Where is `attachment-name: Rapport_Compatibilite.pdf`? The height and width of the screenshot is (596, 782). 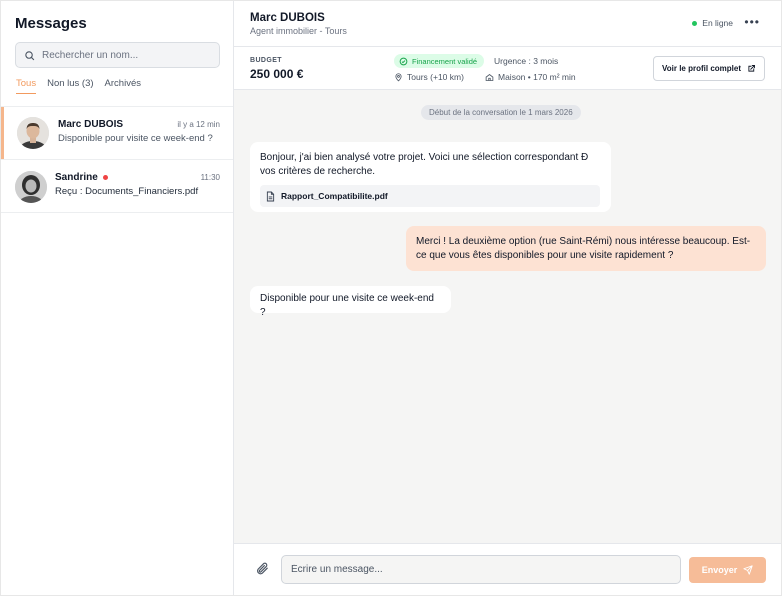 attachment-name: Rapport_Compatibilite.pdf is located at coordinates (334, 196).